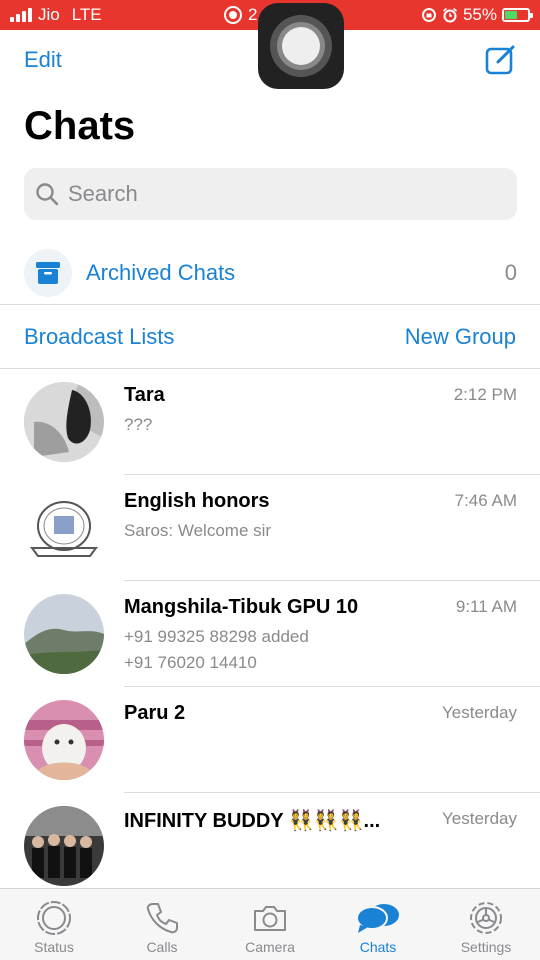 This screenshot has width=540, height=960. I want to click on tab-label: Calls, so click(162, 947).